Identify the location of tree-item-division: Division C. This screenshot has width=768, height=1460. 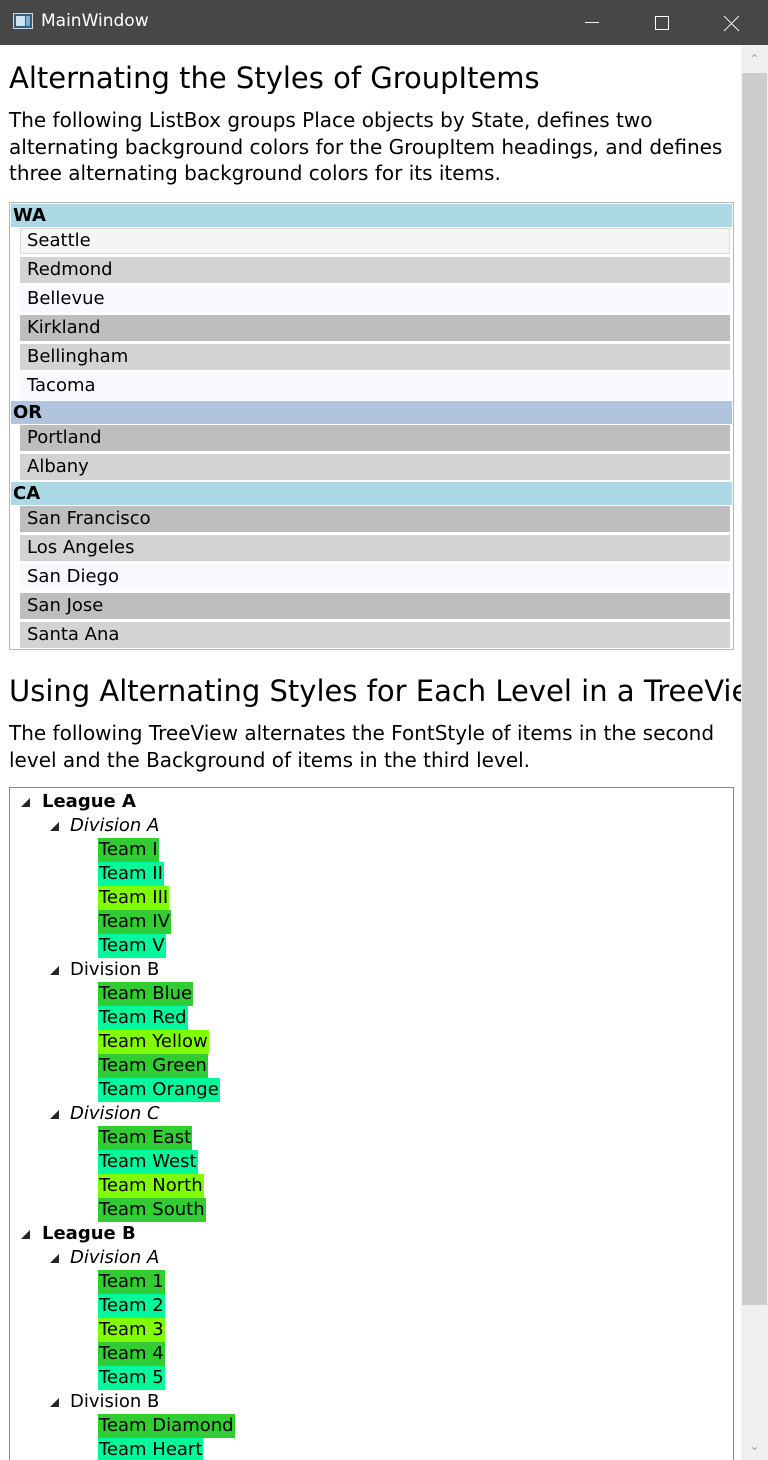
(115, 1114).